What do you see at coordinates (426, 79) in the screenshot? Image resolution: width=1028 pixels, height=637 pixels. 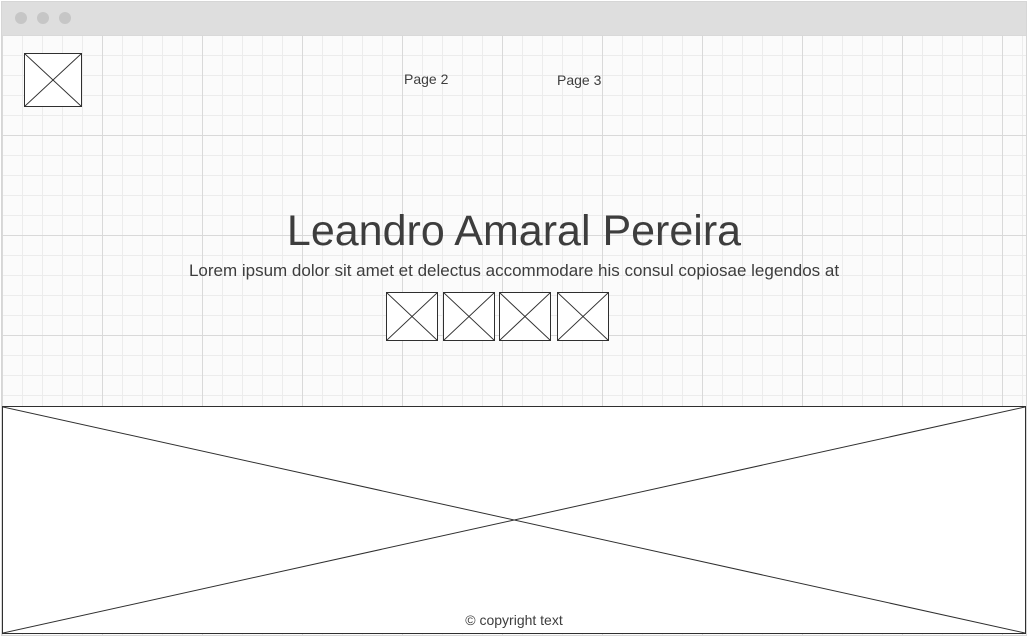 I see `nav-link-page-2: Page 2` at bounding box center [426, 79].